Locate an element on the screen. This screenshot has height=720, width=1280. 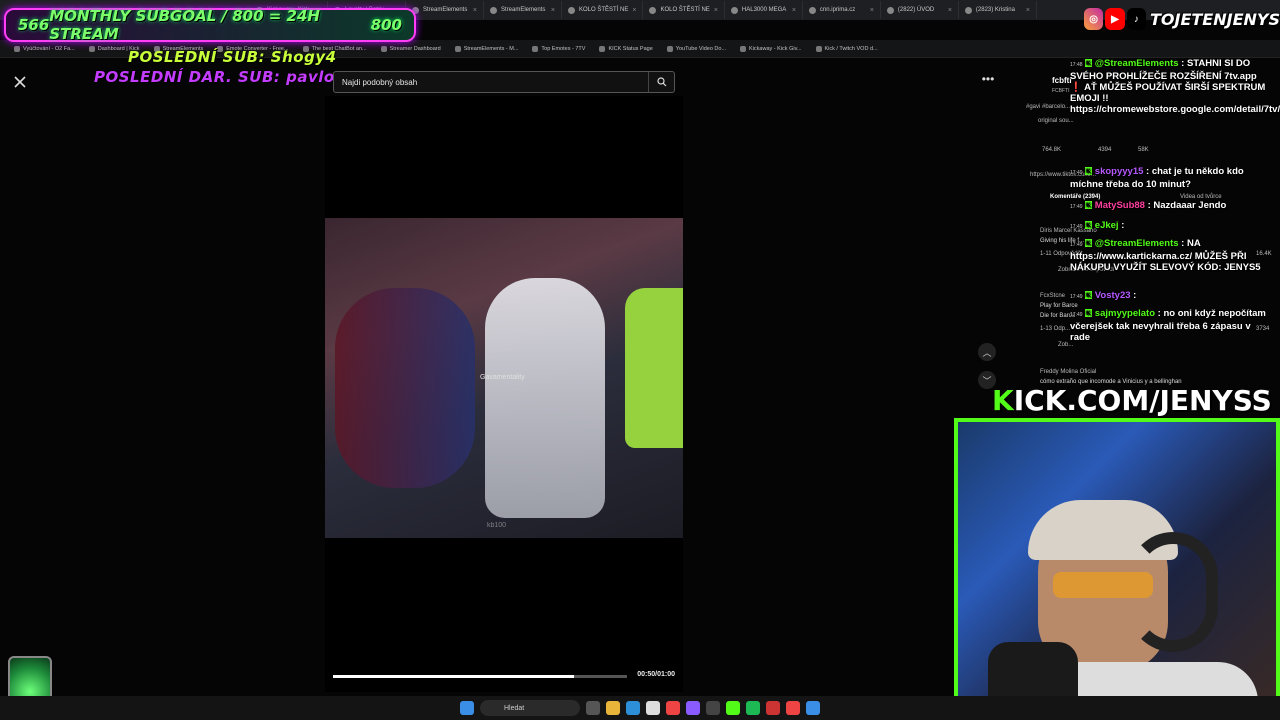
video-author: fcbfti is located at coordinates (1062, 80).